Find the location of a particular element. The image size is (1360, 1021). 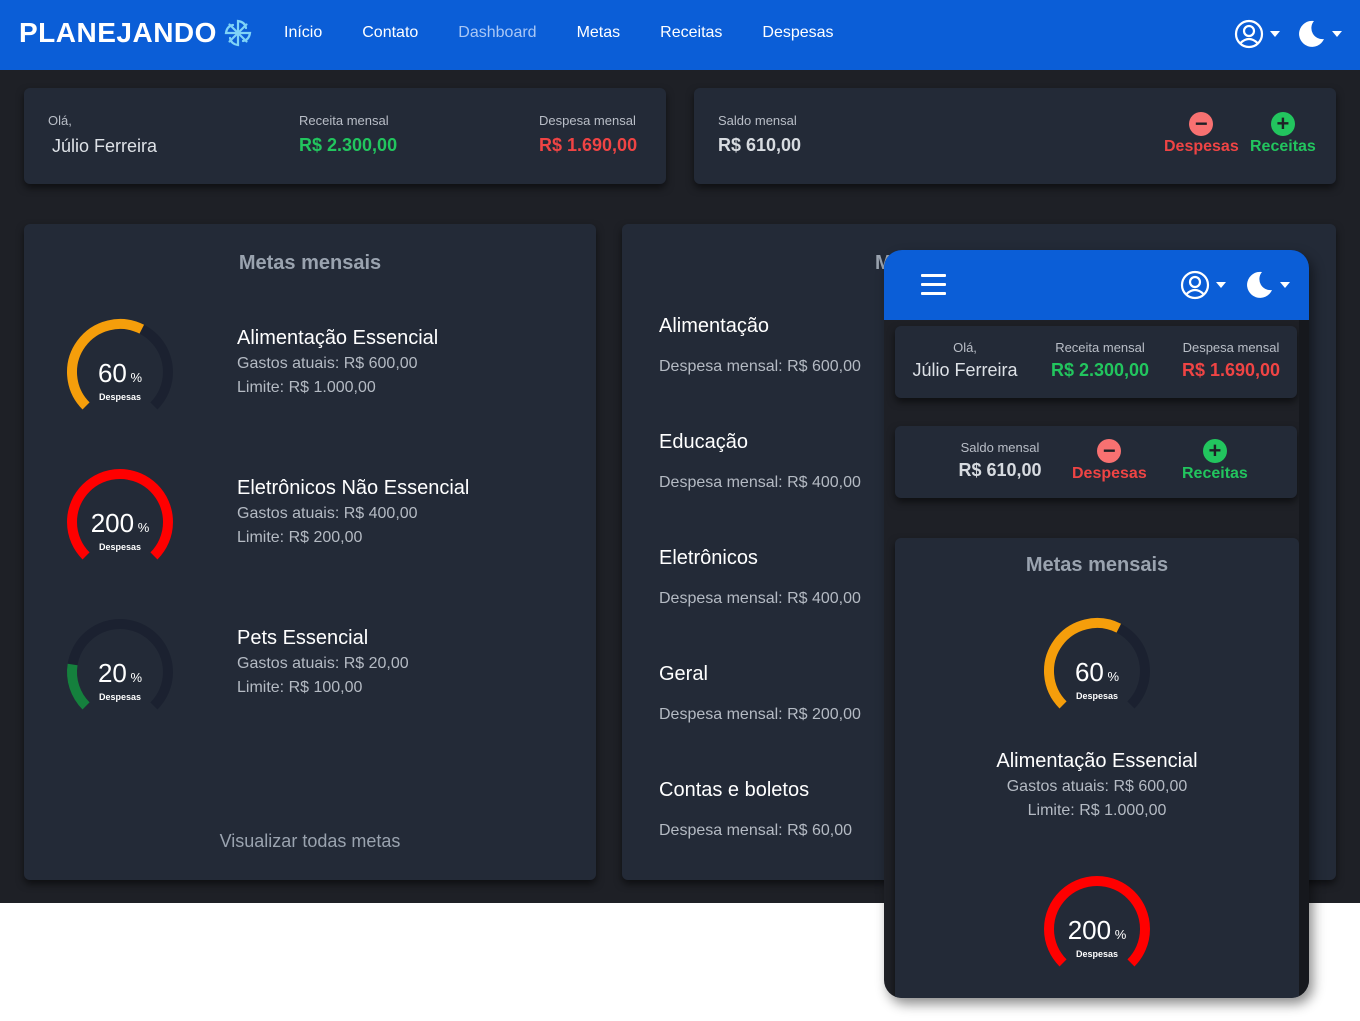

mobile-add-expense-button: − Despesas is located at coordinates (1109, 461).